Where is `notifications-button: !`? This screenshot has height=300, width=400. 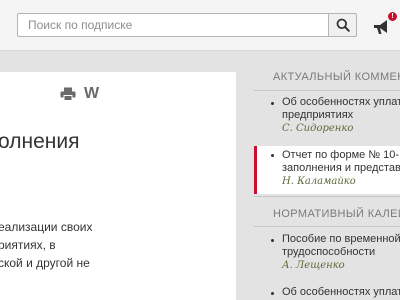
notifications-button: ! is located at coordinates (384, 24).